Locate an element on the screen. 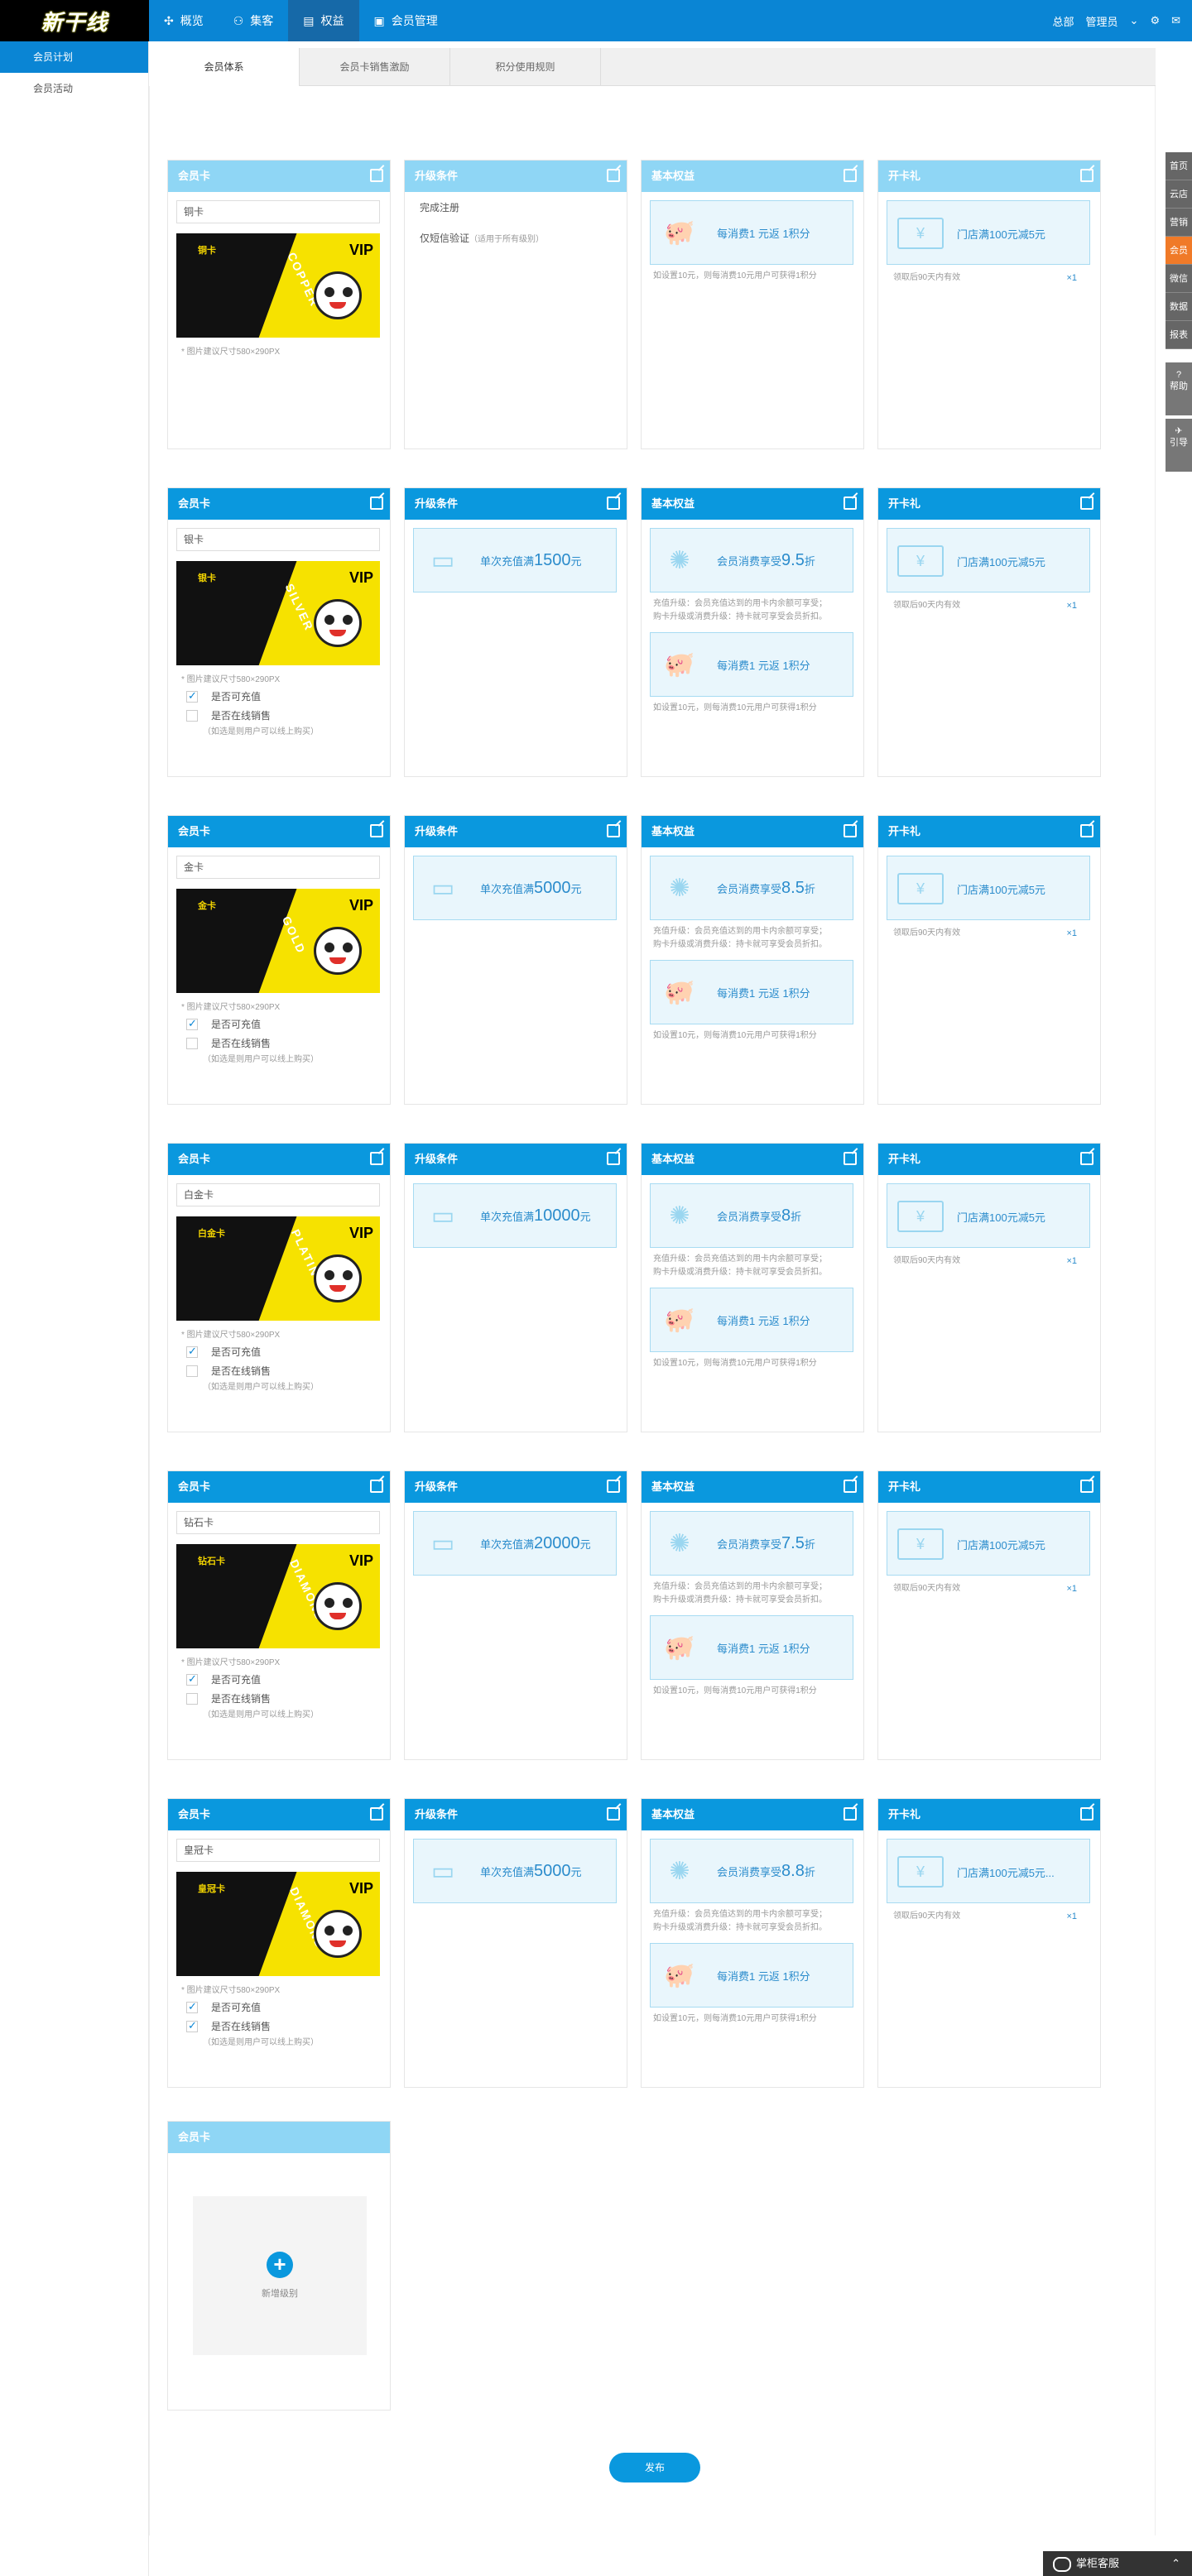 This screenshot has height=2576, width=1192. customer-service-button: 掌柜客服 is located at coordinates (1117, 2564).